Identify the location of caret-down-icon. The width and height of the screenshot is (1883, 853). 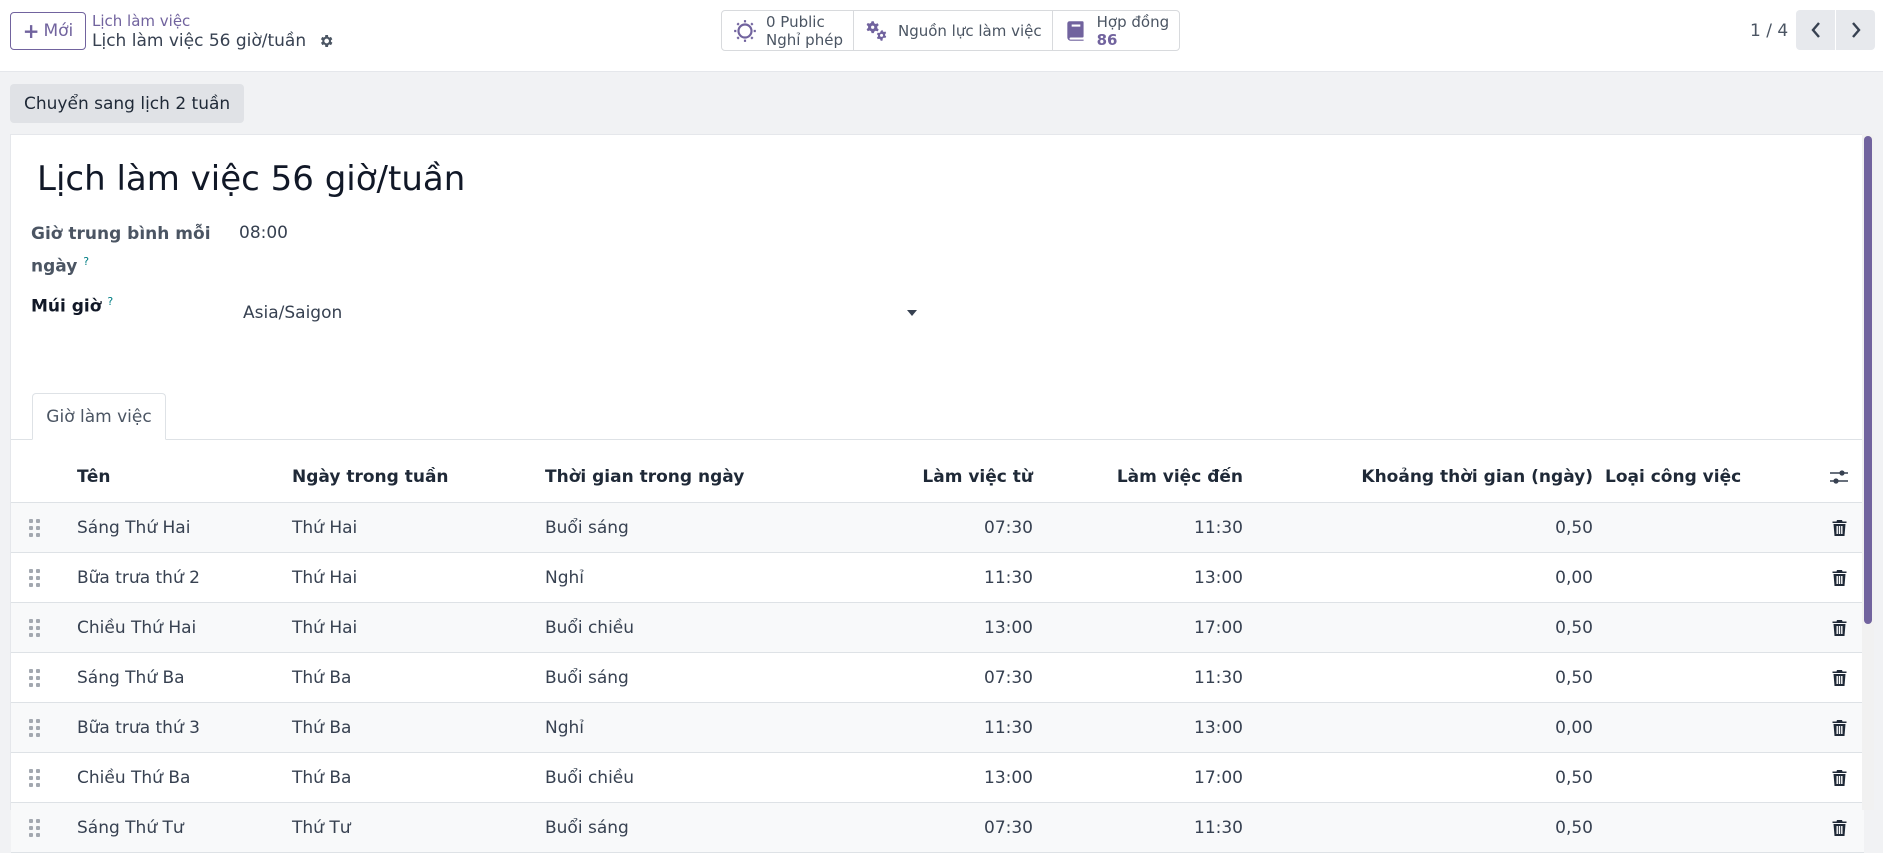
(912, 313).